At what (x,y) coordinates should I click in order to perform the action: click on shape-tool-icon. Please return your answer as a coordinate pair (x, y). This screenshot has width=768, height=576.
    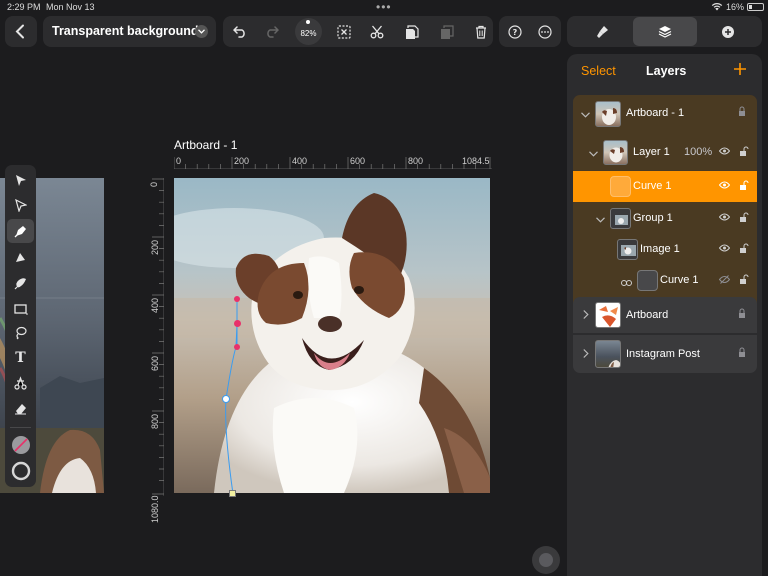
    Looking at the image, I should click on (20, 309).